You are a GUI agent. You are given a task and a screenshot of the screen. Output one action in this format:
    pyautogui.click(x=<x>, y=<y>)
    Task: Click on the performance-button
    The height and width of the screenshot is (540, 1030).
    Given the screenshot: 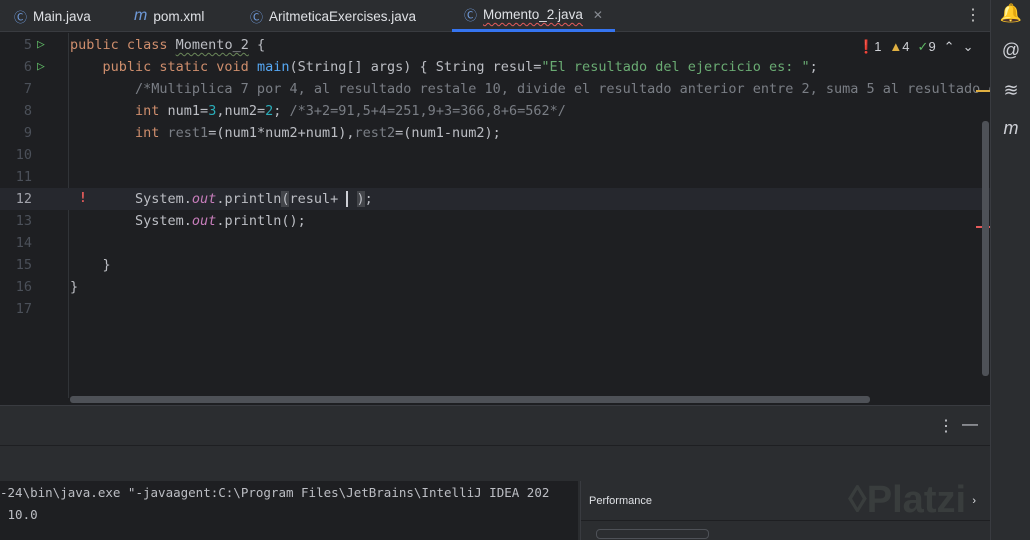 What is the action you would take?
    pyautogui.click(x=652, y=534)
    